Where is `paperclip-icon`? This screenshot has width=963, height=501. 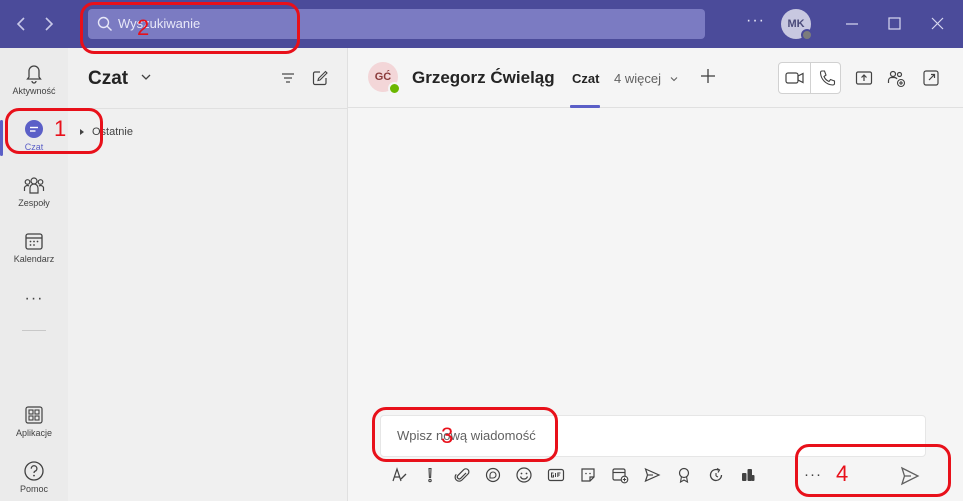
paperclip-icon is located at coordinates (462, 475).